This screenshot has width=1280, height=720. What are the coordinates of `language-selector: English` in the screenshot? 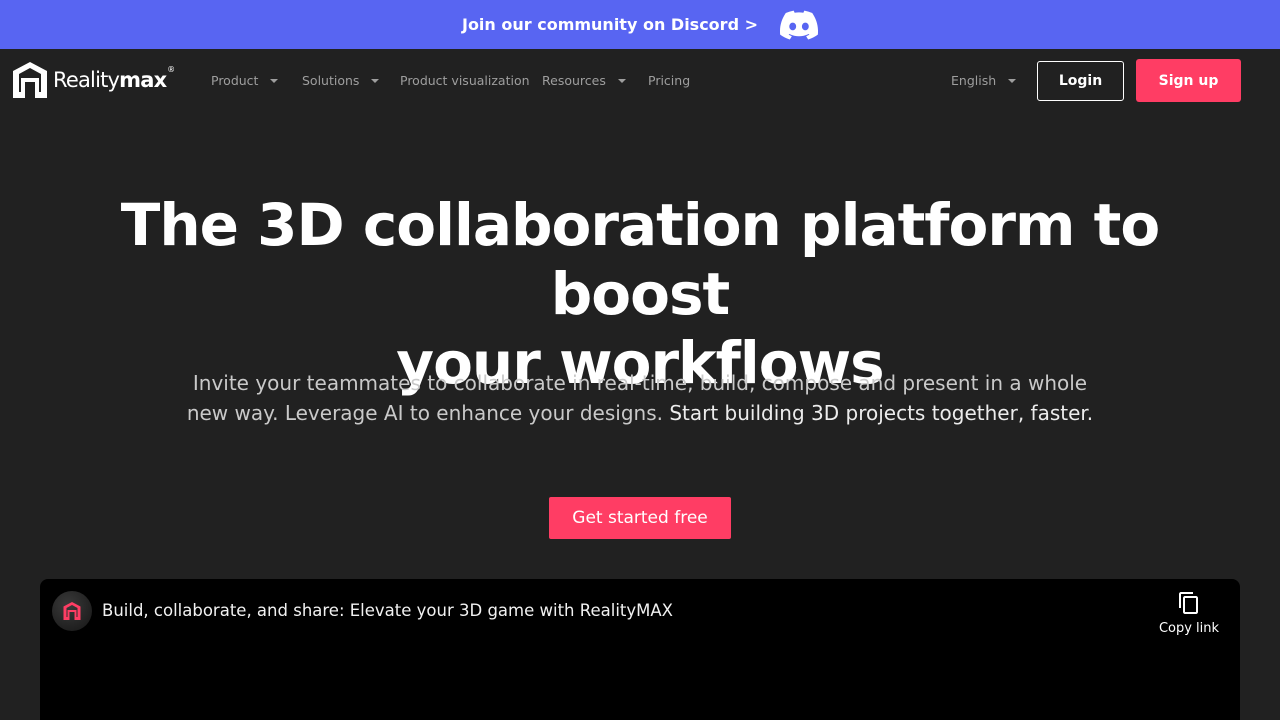 It's located at (984, 80).